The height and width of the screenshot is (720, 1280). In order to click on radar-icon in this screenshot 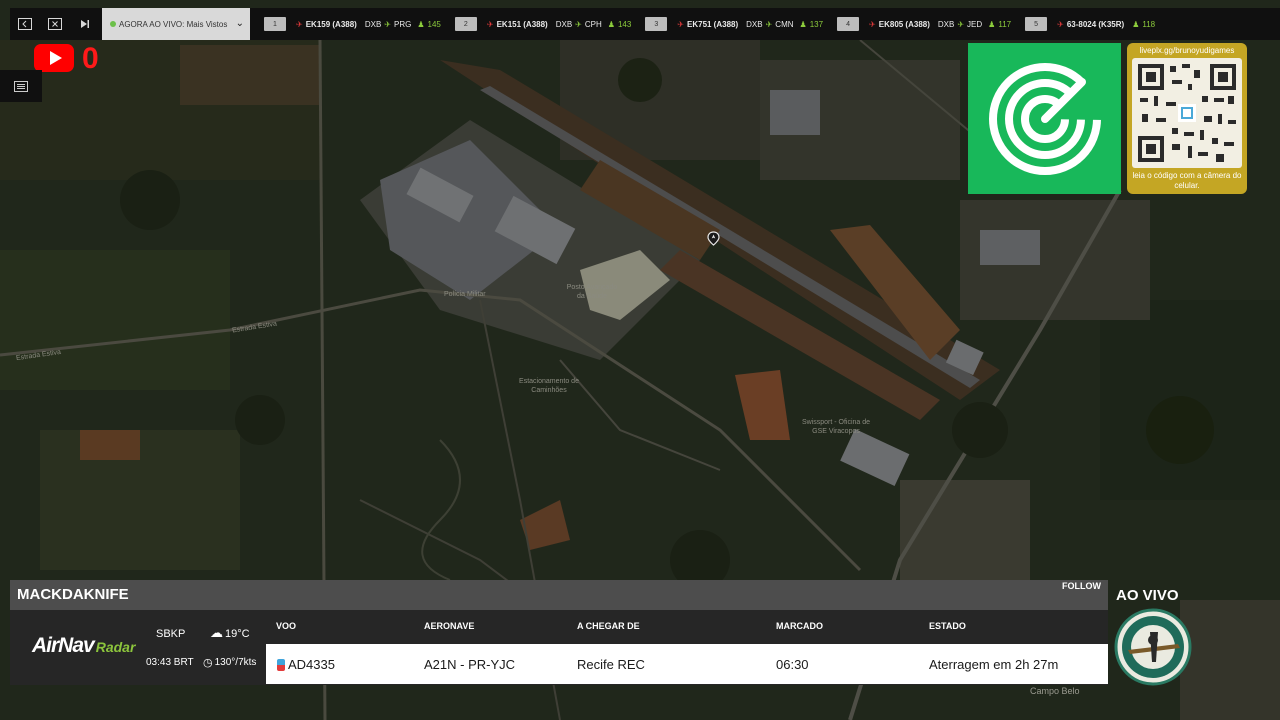, I will do `click(1046, 117)`.